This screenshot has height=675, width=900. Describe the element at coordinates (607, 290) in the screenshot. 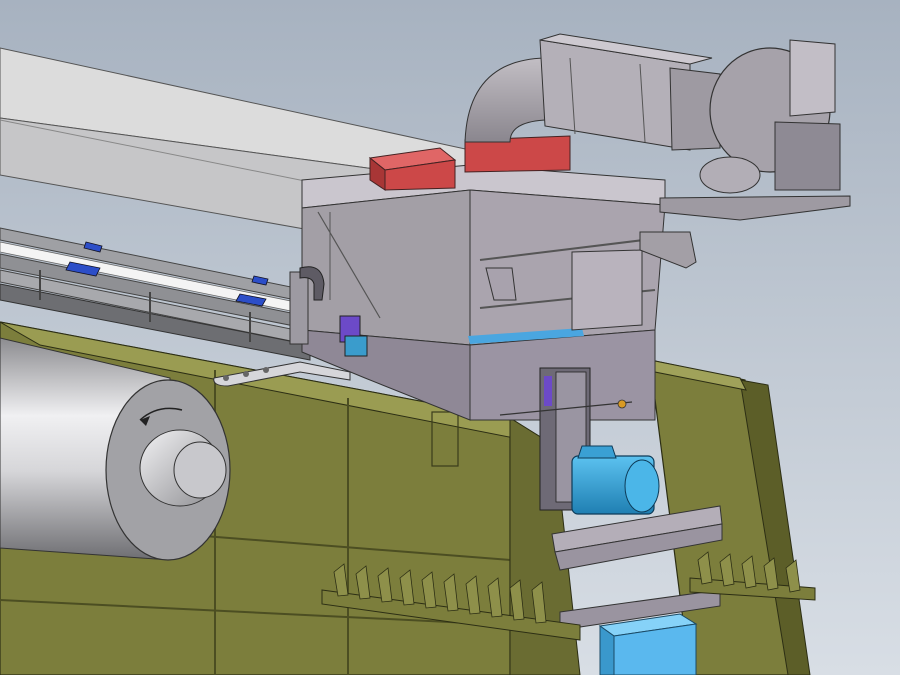

I see `hood-panel` at that location.